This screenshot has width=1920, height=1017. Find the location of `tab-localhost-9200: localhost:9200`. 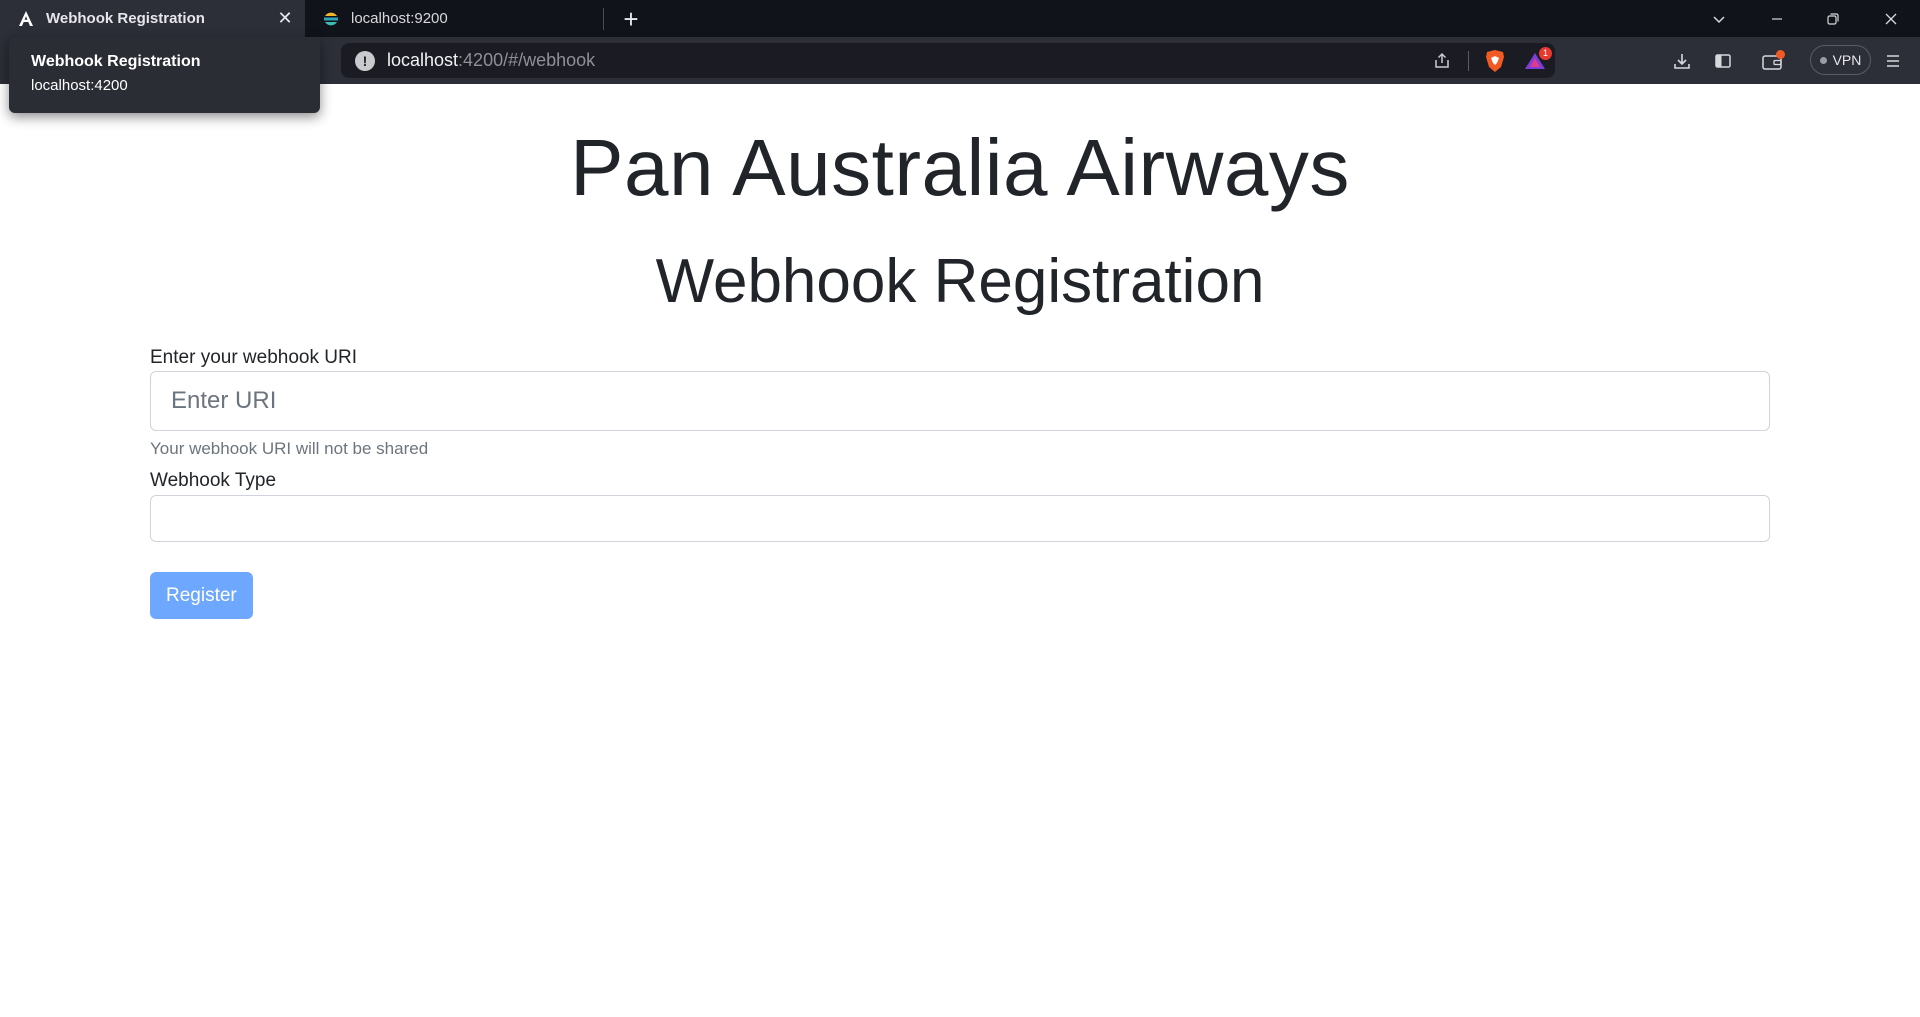

tab-localhost-9200: localhost:9200 is located at coordinates (454, 18).